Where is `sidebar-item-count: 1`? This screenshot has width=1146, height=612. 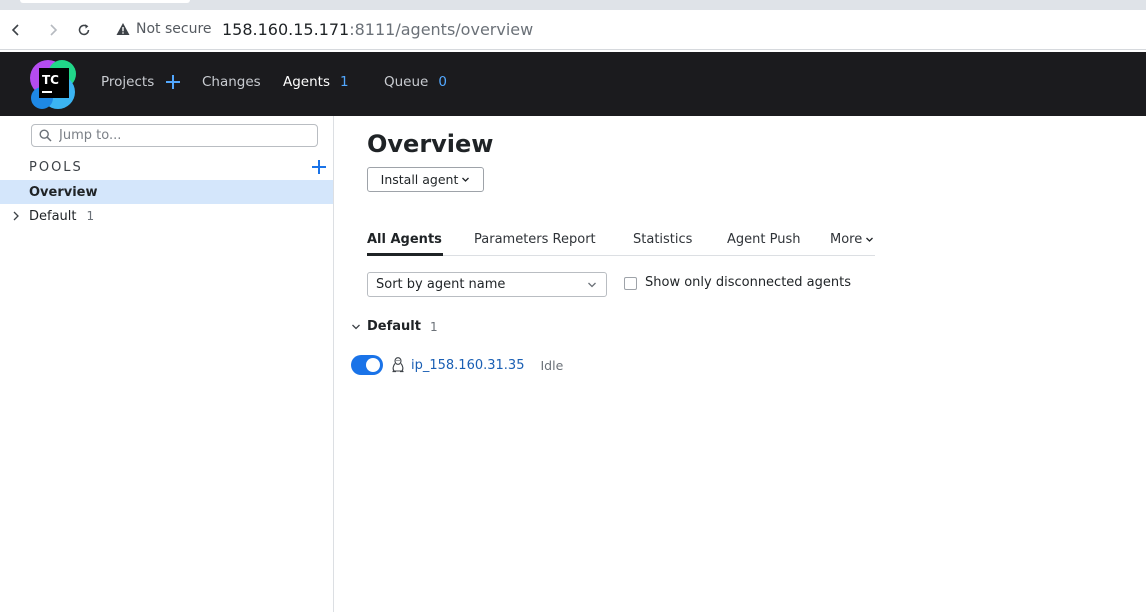
sidebar-item-count: 1 is located at coordinates (90, 216).